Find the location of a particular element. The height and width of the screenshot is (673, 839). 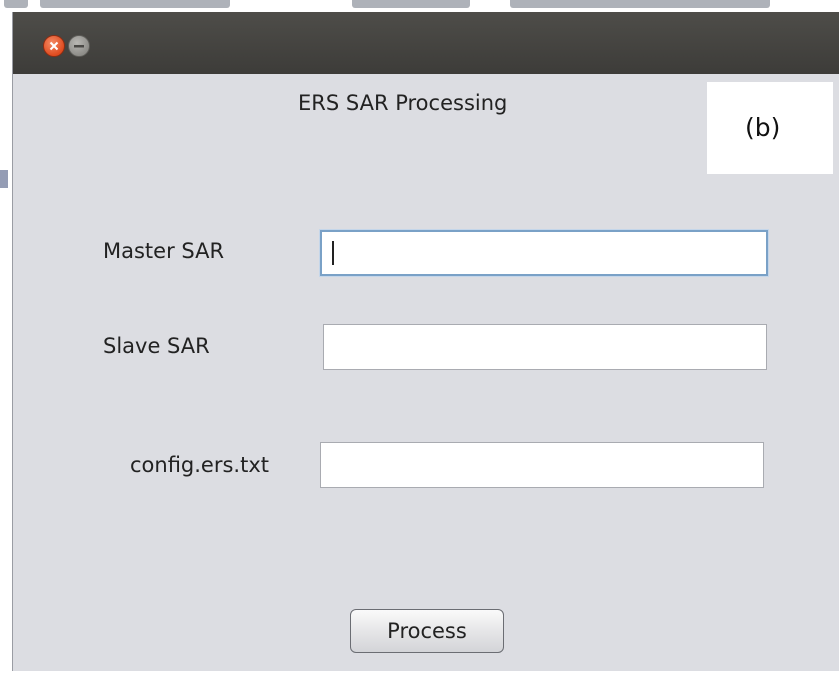

config-file-label: config.ers.txt is located at coordinates (200, 465).